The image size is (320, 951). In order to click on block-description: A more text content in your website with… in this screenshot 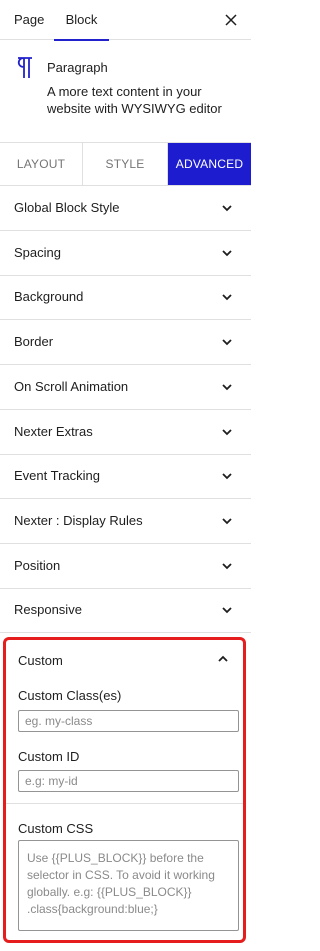, I will do `click(134, 100)`.